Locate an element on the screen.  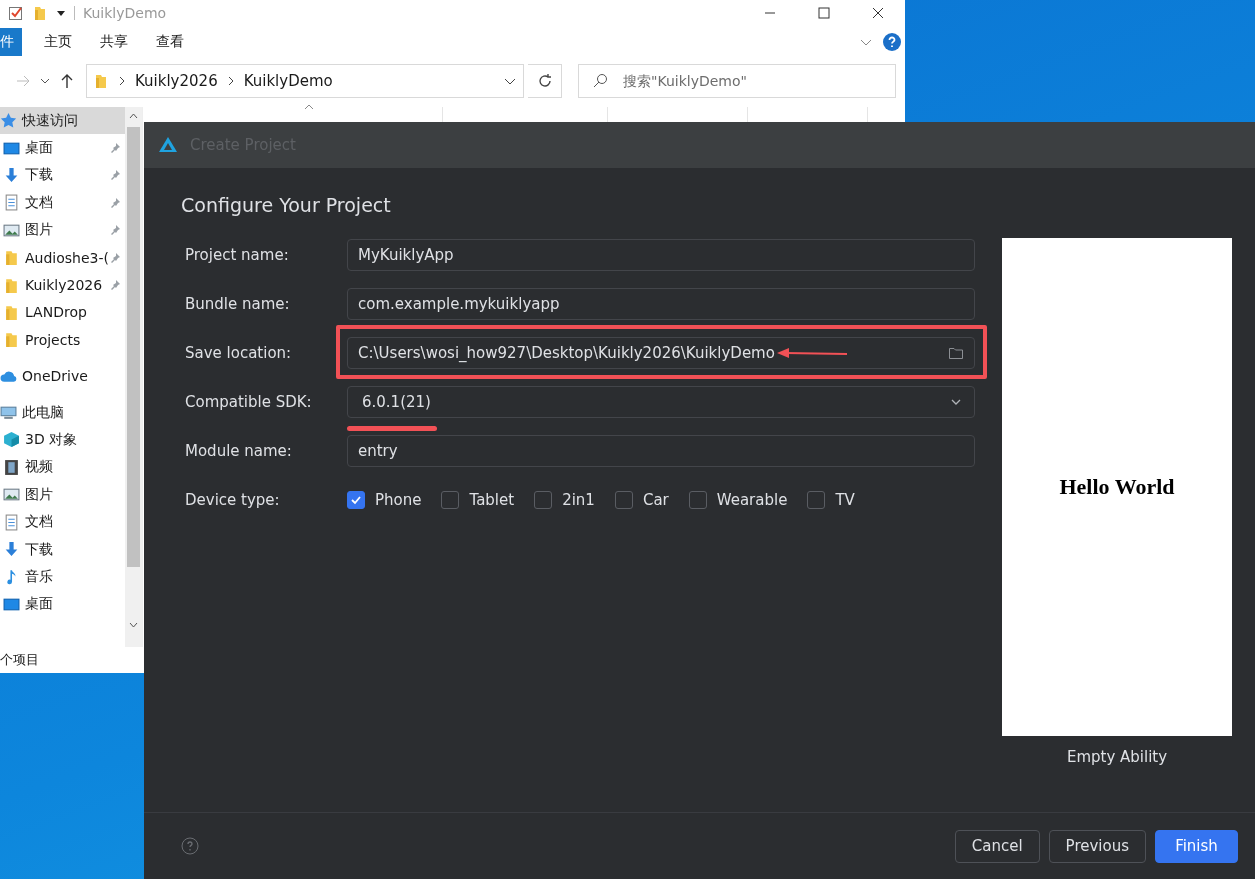
nav-item: 视频 is located at coordinates (62, 467).